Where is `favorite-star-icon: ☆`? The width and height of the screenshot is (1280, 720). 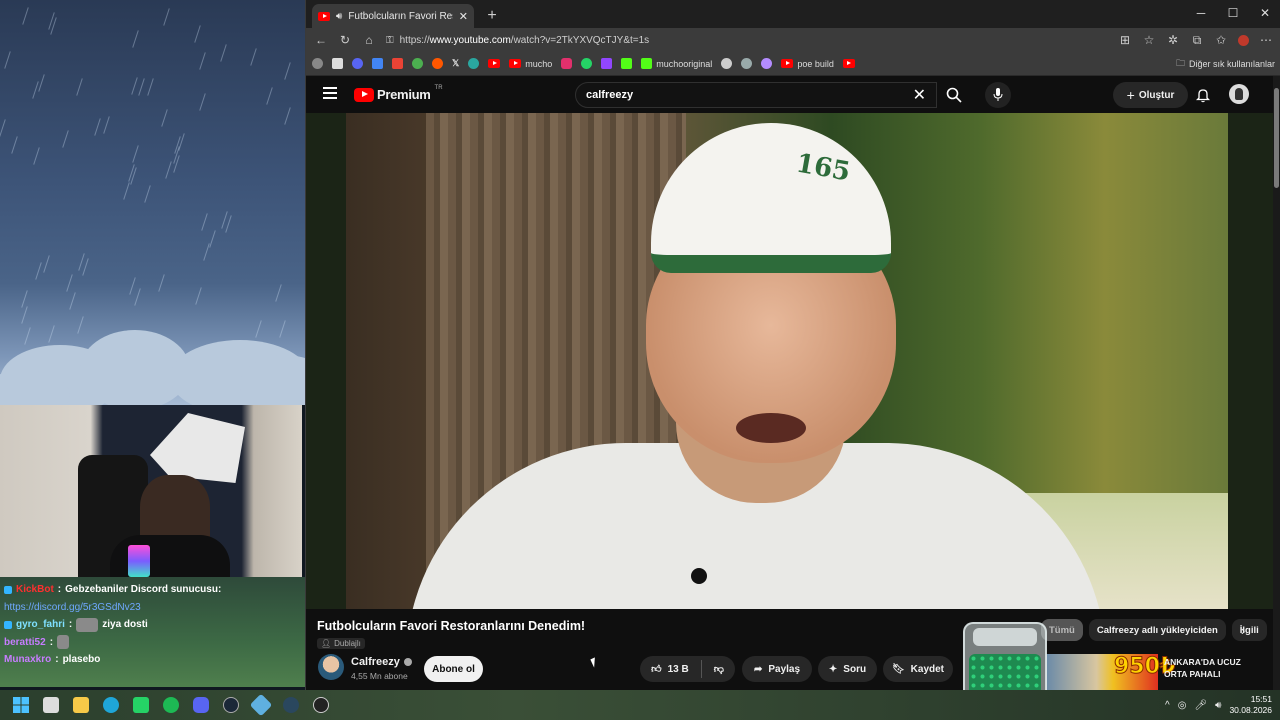
favorite-star-icon: ☆ is located at coordinates (1149, 40).